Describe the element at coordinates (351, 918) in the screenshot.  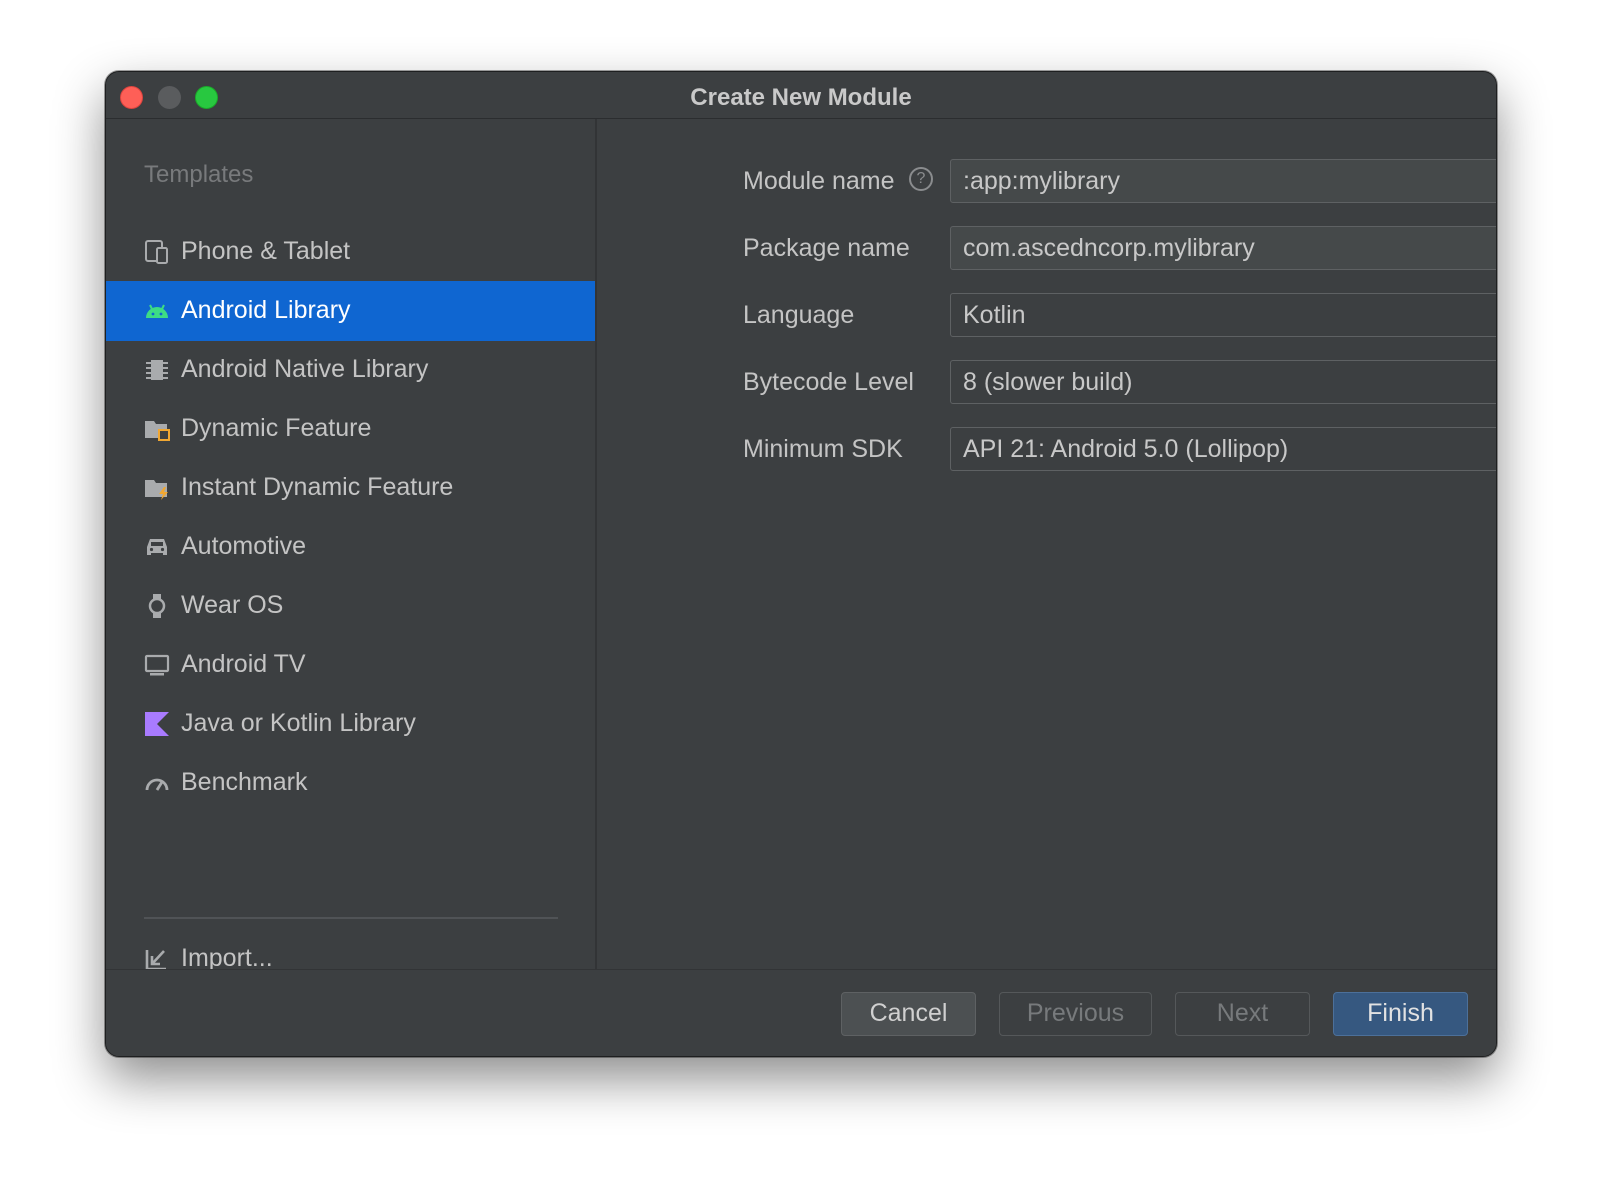
I see `sidebar-divider` at that location.